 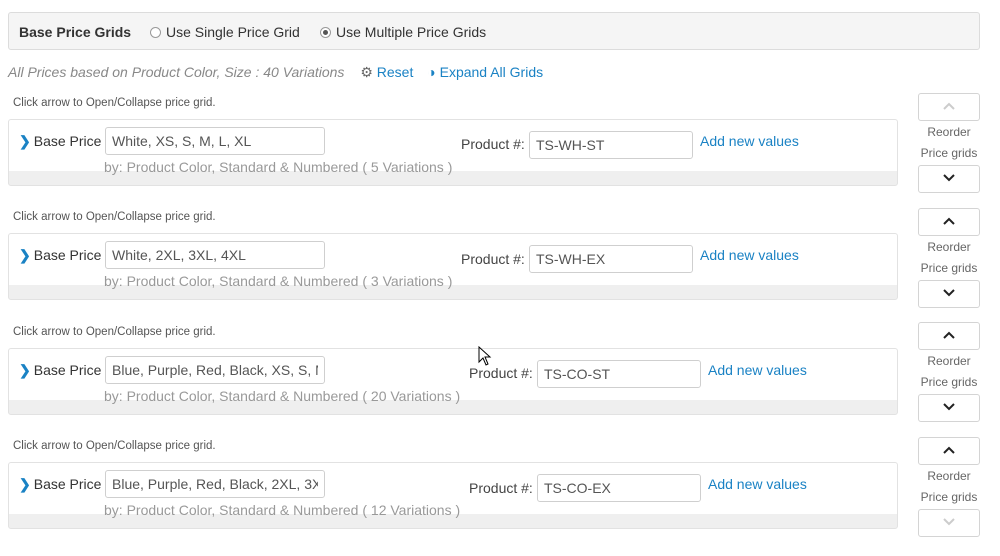 What do you see at coordinates (325, 32) in the screenshot?
I see `radio-checked-icon` at bounding box center [325, 32].